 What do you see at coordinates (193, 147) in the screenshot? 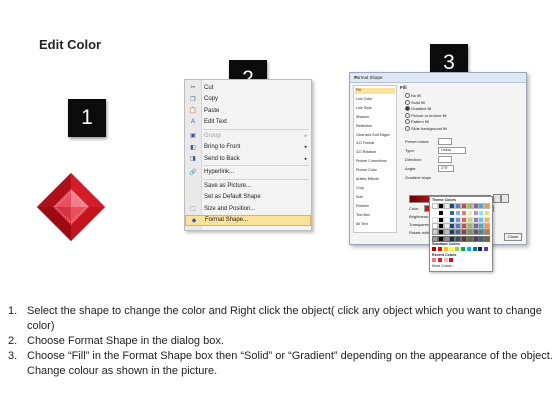
I see `bring-front-icon: ◧` at bounding box center [193, 147].